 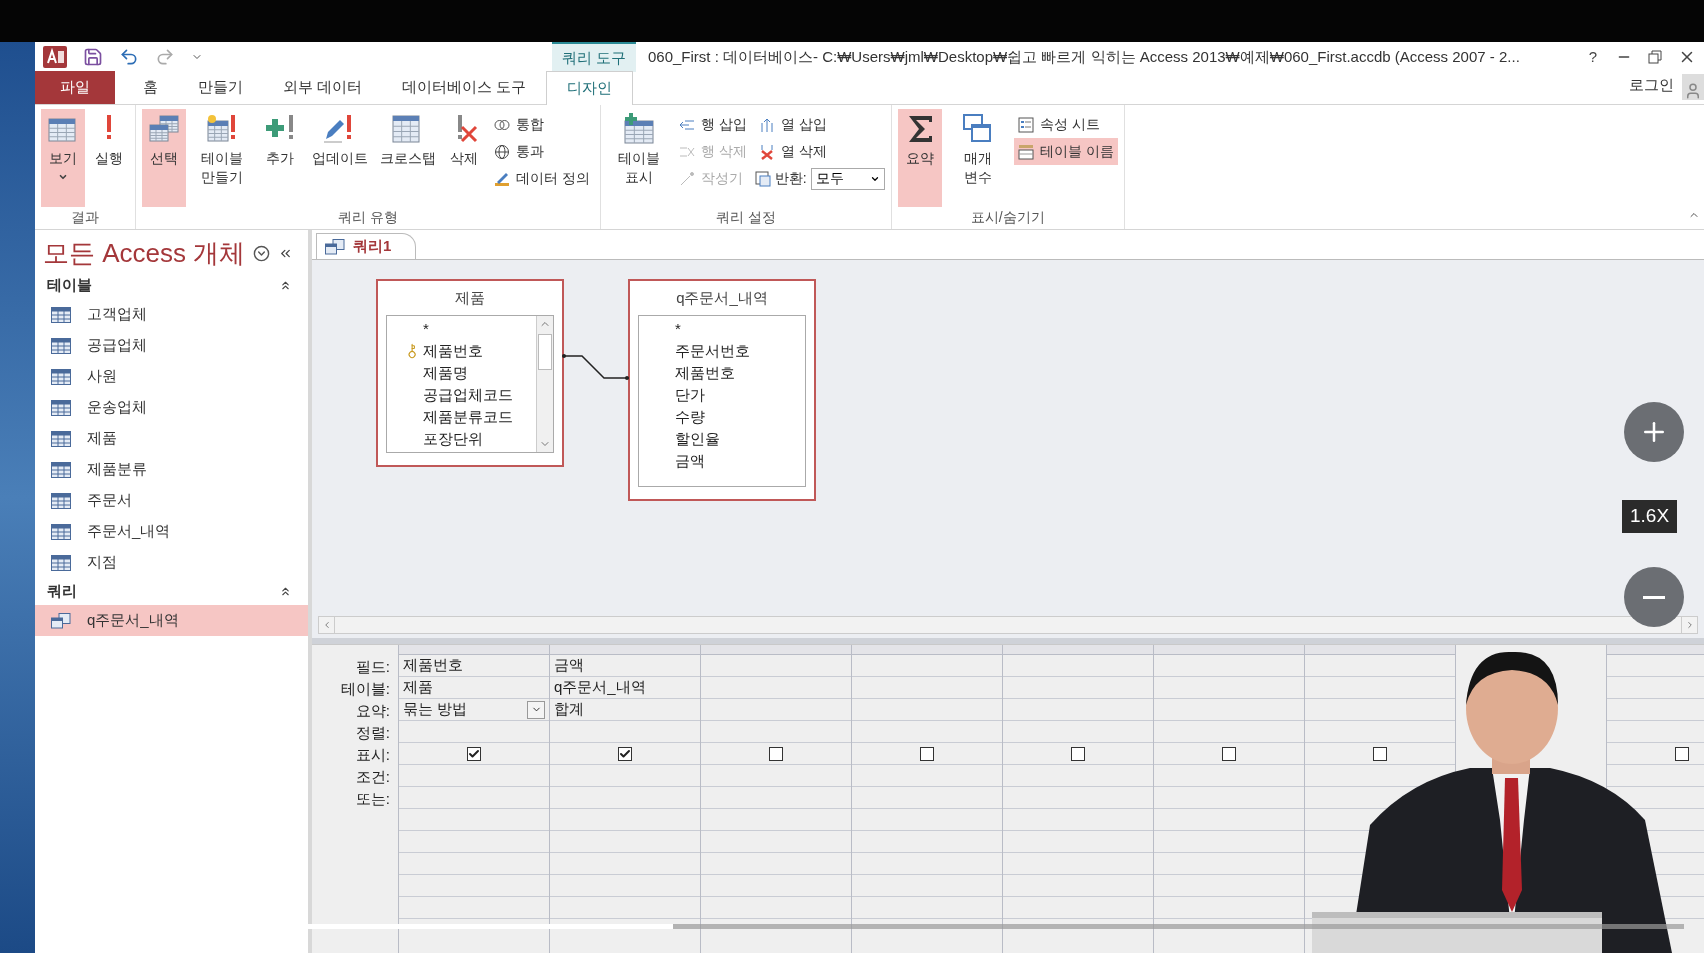 I want to click on delete-query-button: 삭제, so click(x=464, y=158).